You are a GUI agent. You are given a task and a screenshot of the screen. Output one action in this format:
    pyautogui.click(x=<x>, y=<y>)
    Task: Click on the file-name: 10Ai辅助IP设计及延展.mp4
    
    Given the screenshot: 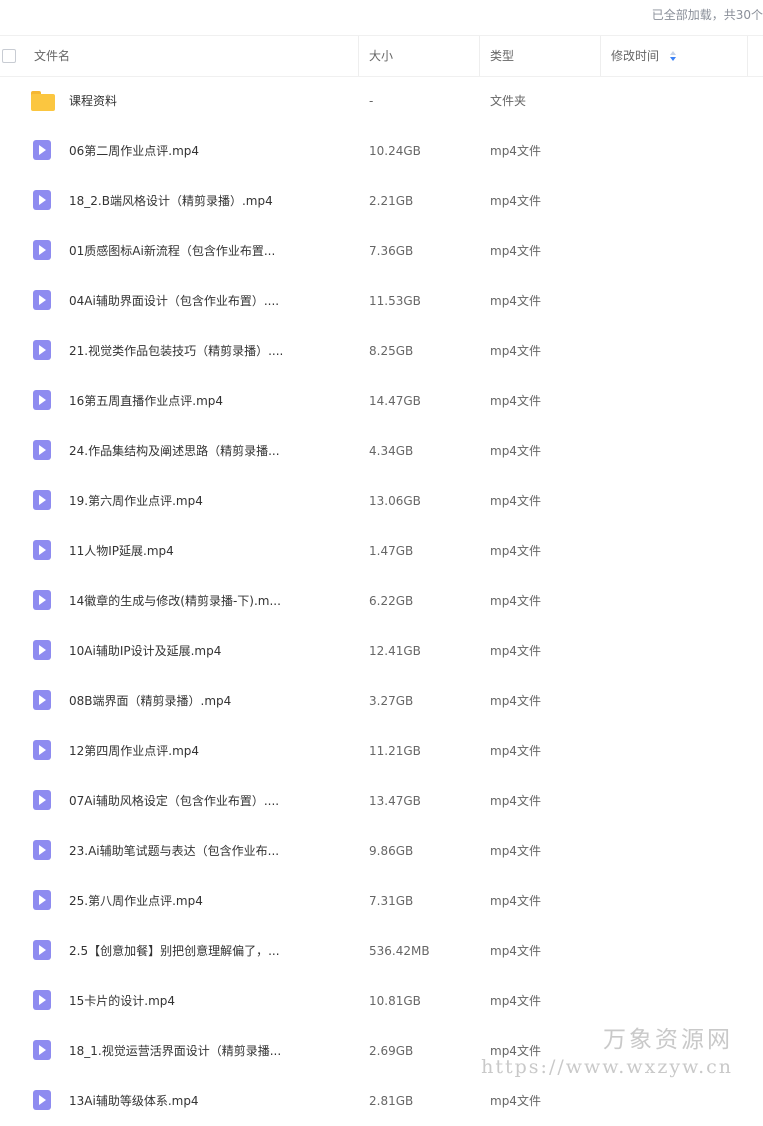 What is the action you would take?
    pyautogui.click(x=145, y=651)
    